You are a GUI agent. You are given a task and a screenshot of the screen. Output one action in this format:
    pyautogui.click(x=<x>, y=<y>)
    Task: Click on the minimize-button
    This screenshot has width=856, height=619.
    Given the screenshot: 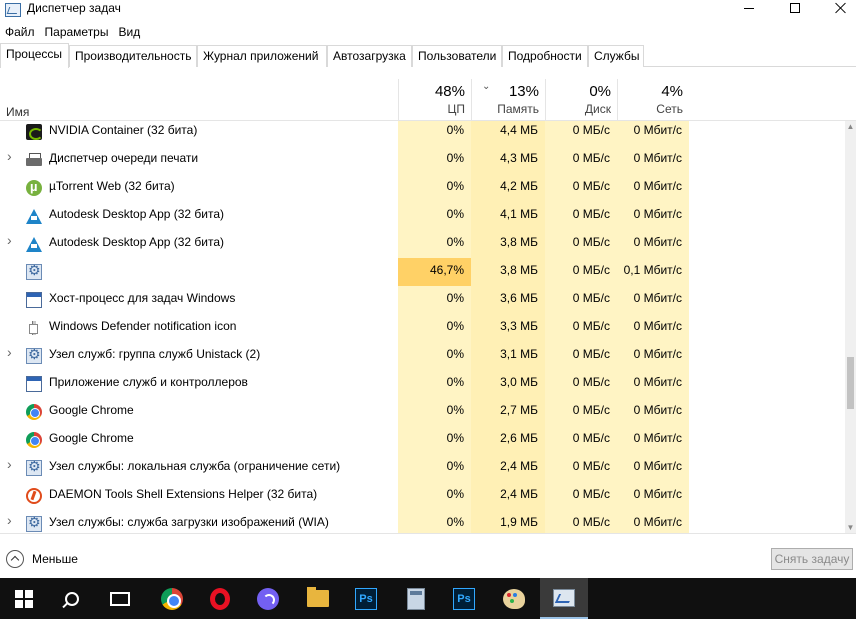 What is the action you would take?
    pyautogui.click(x=749, y=8)
    